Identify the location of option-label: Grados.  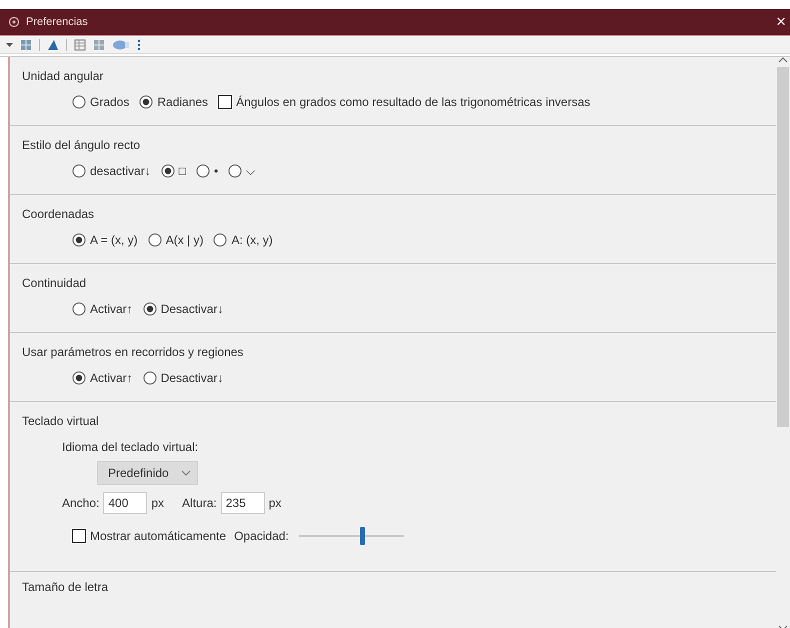
(110, 102).